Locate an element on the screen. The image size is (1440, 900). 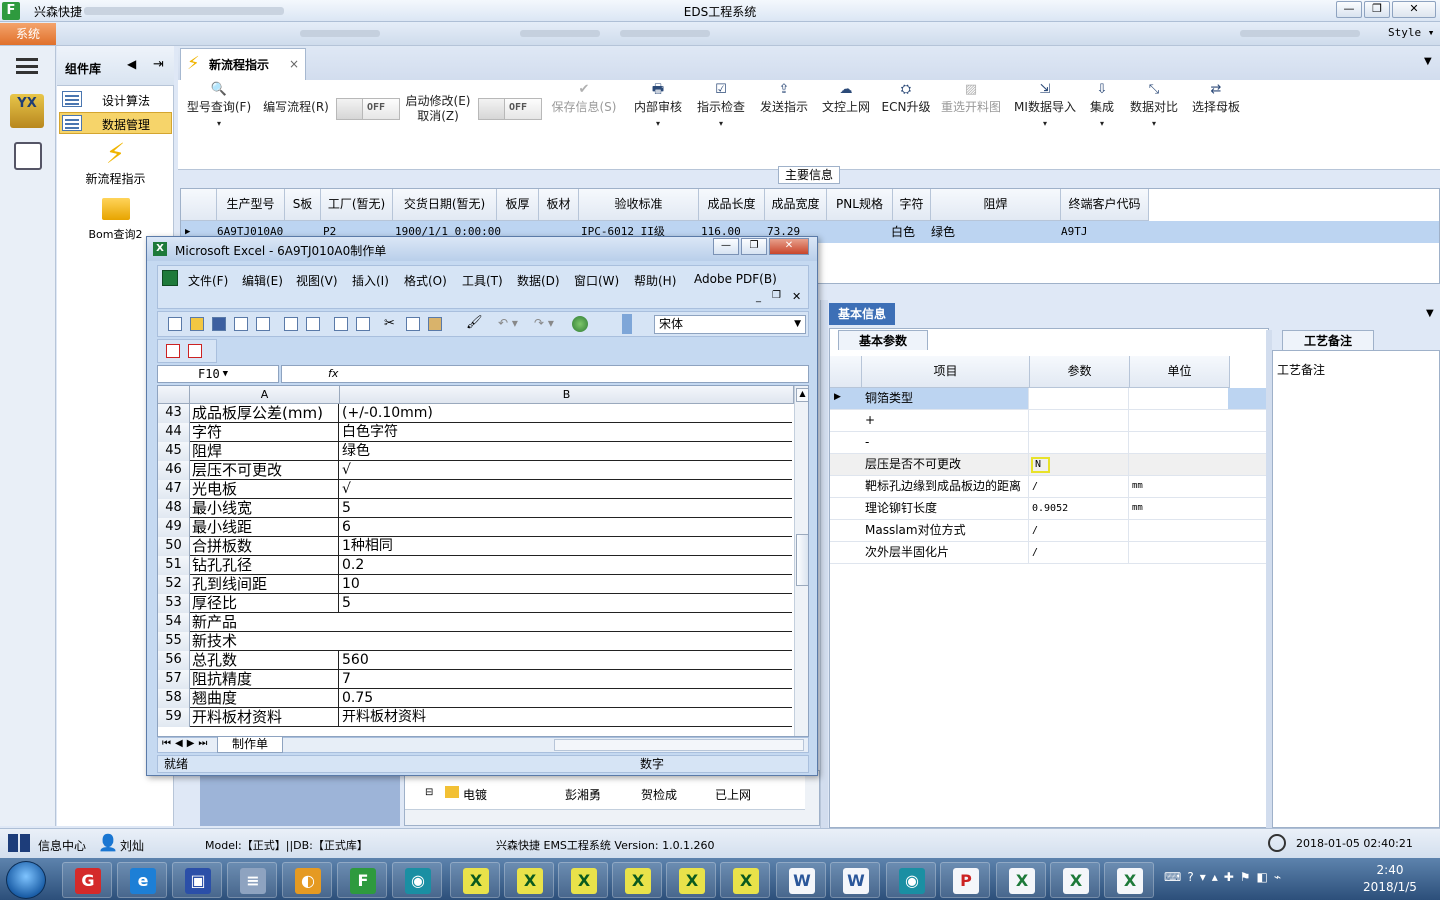
cell-b: 5 is located at coordinates (566, 603).